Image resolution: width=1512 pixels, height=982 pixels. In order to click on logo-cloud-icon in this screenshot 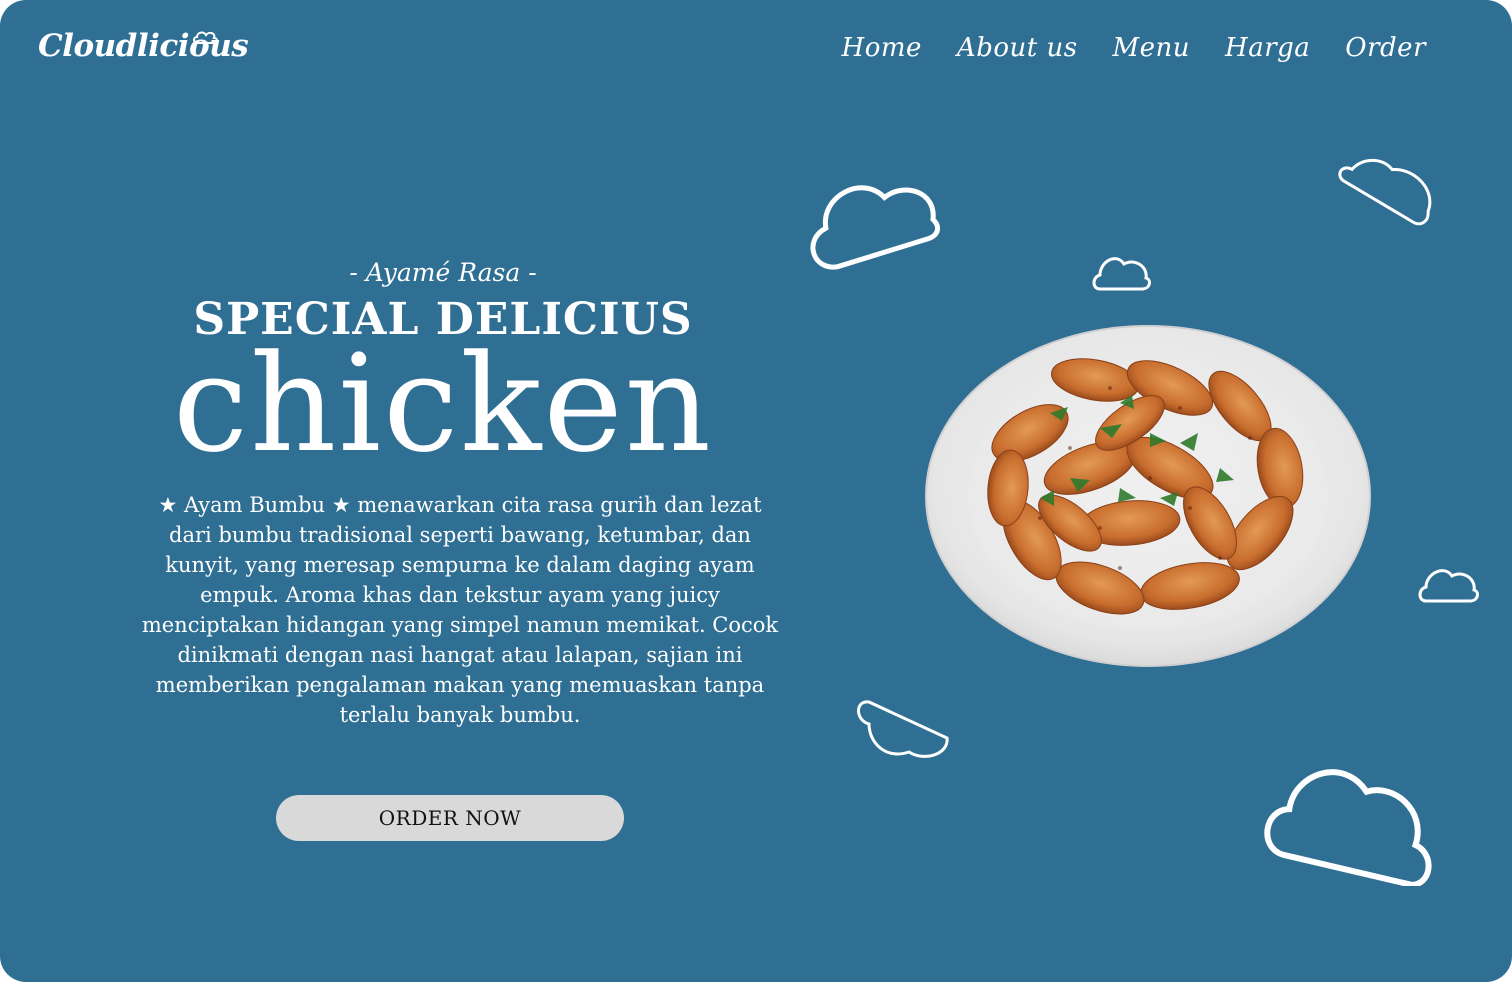, I will do `click(205, 37)`.